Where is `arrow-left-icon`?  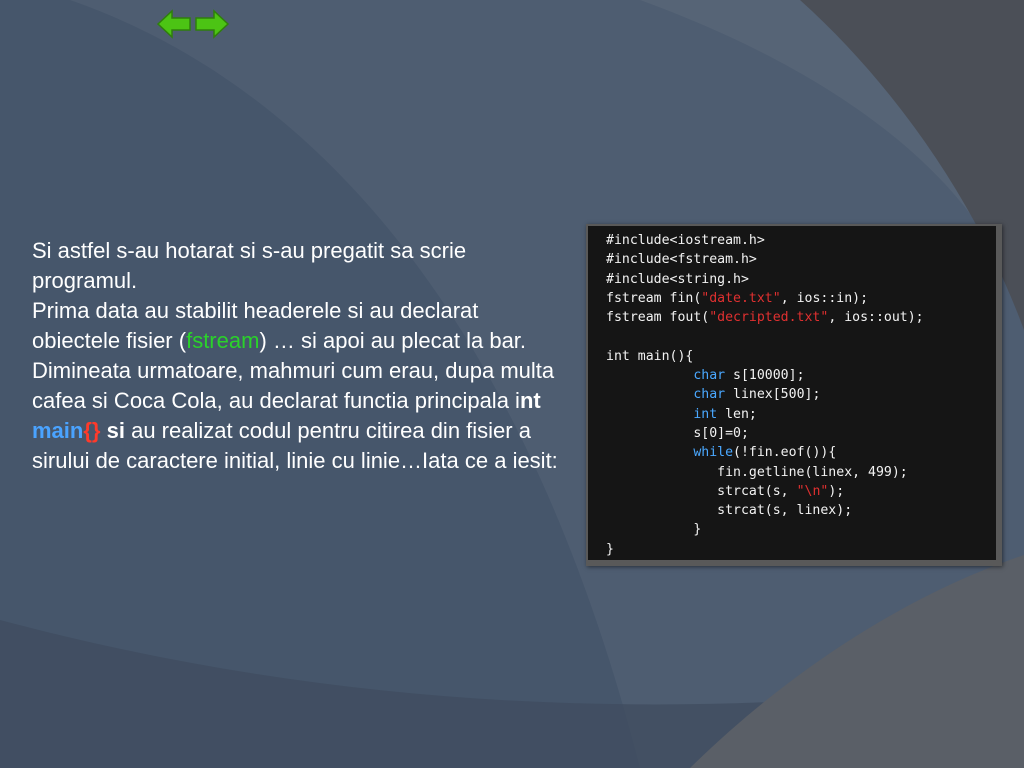
arrow-left-icon is located at coordinates (174, 24).